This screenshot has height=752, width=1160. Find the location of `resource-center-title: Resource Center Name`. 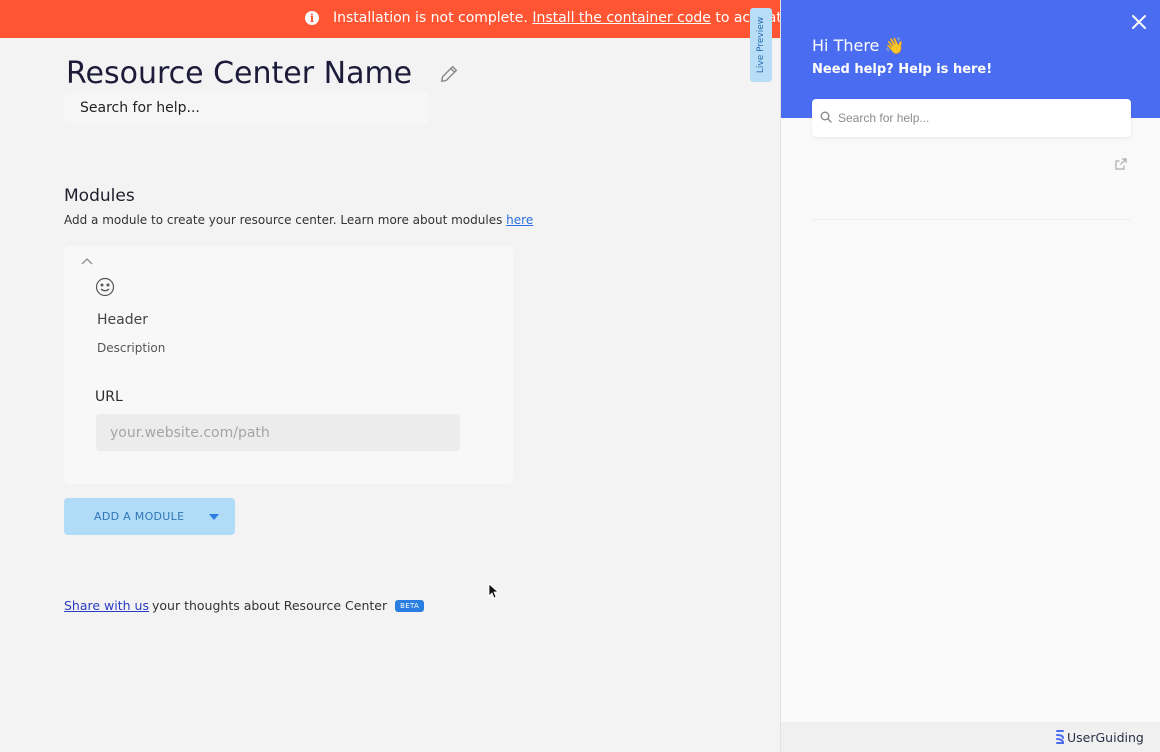

resource-center-title: Resource Center Name is located at coordinates (239, 73).